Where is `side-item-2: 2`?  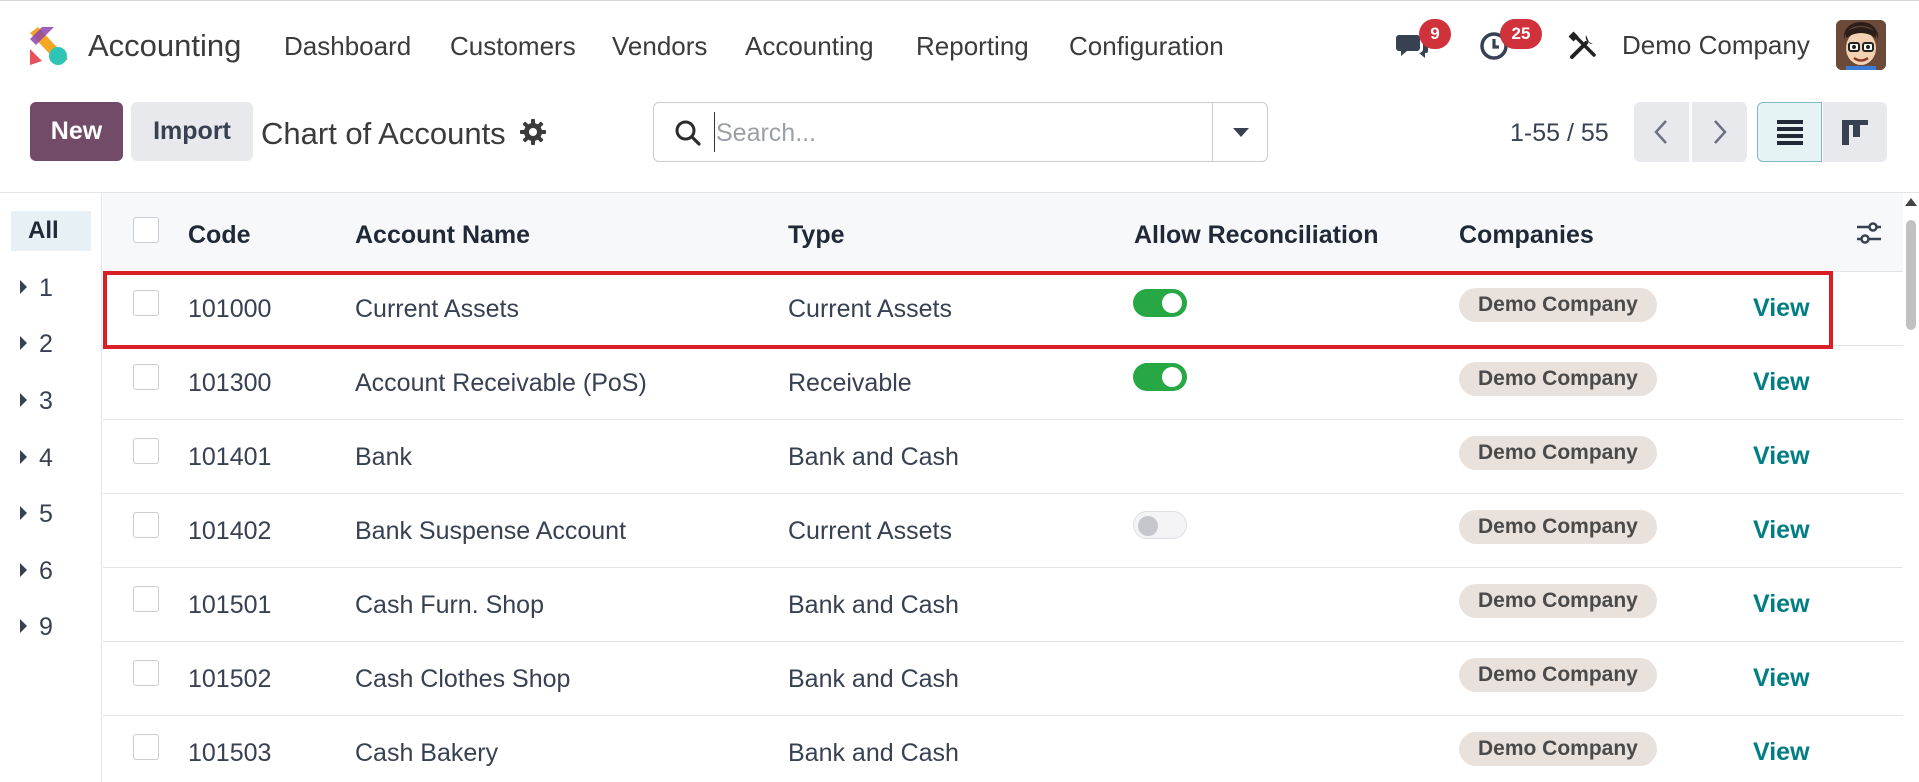 side-item-2: 2 is located at coordinates (36, 344).